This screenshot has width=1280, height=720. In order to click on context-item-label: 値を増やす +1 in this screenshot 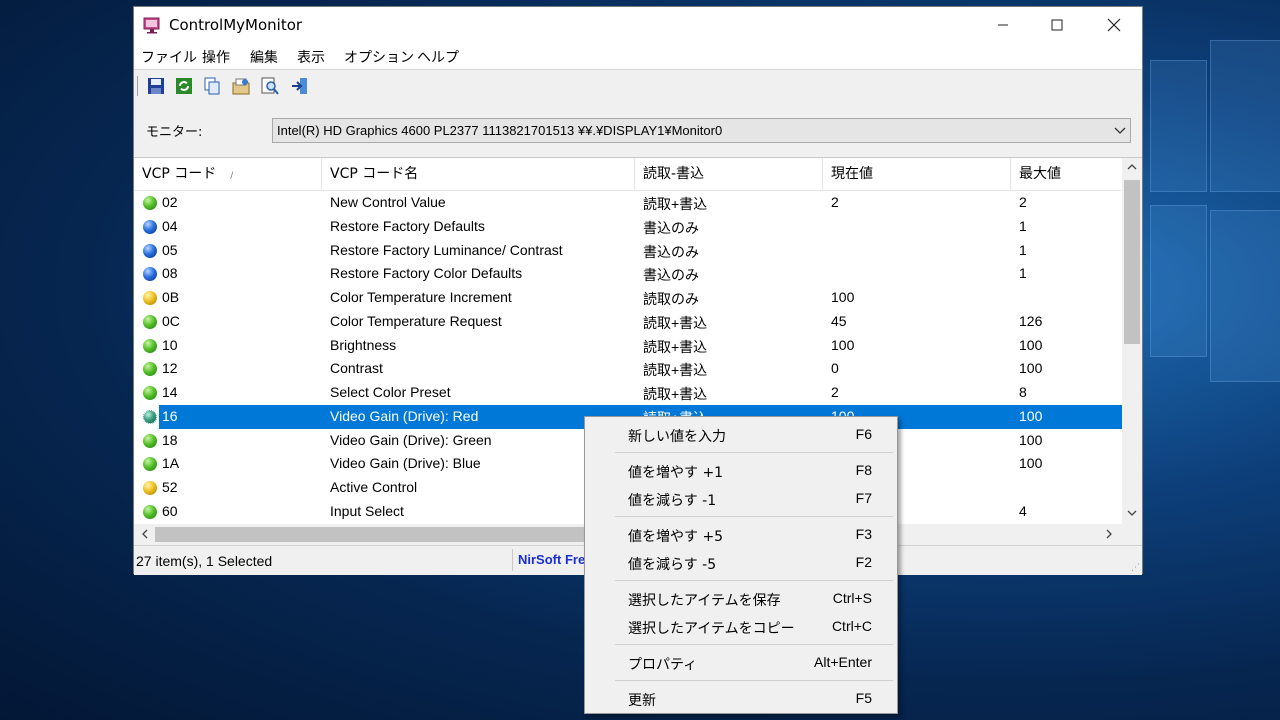, I will do `click(676, 473)`.